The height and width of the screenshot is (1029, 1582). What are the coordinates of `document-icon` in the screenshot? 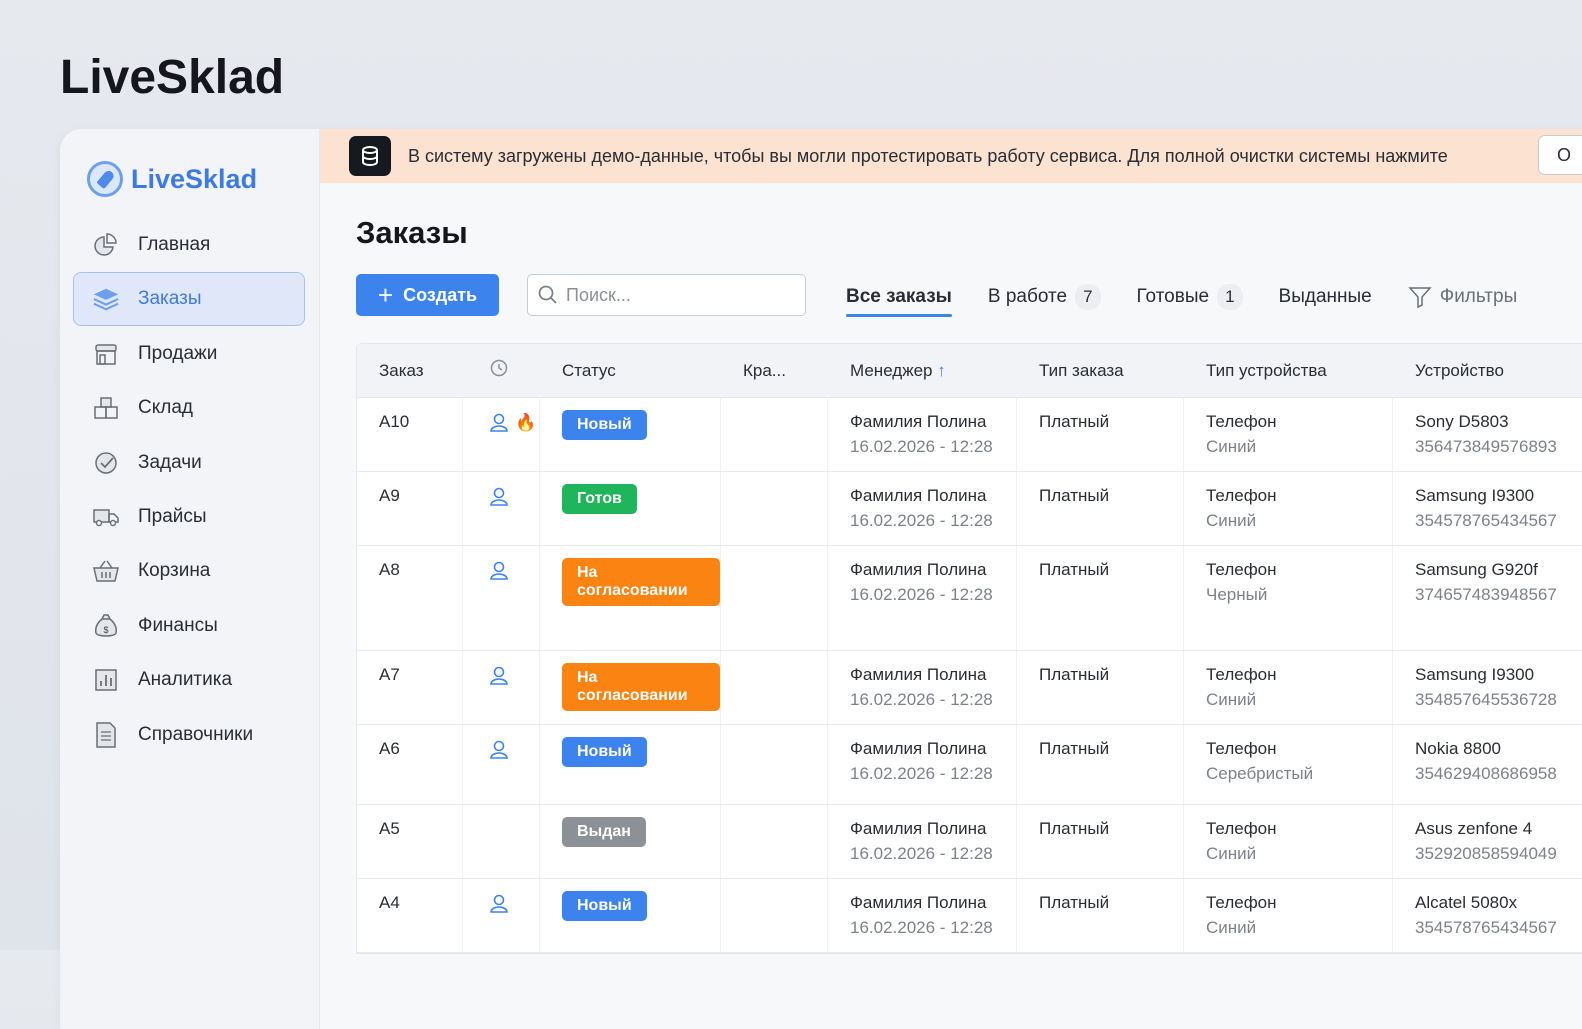 It's located at (106, 735).